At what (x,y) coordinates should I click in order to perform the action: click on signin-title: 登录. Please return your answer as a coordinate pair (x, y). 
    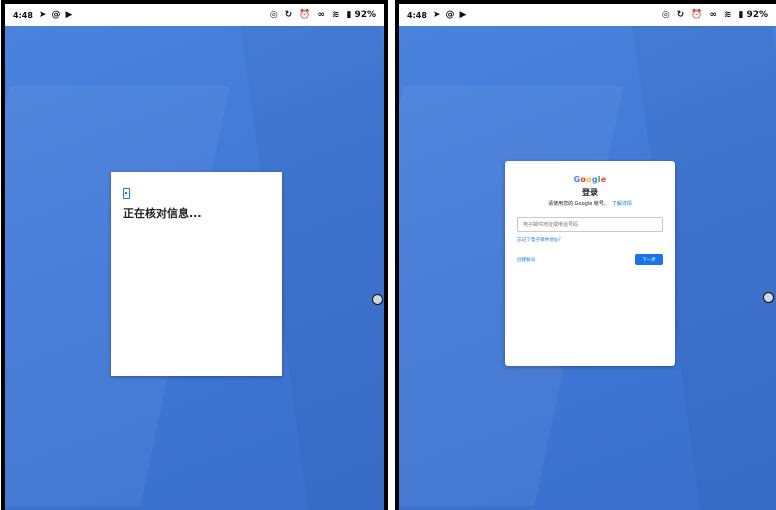
    Looking at the image, I should click on (590, 192).